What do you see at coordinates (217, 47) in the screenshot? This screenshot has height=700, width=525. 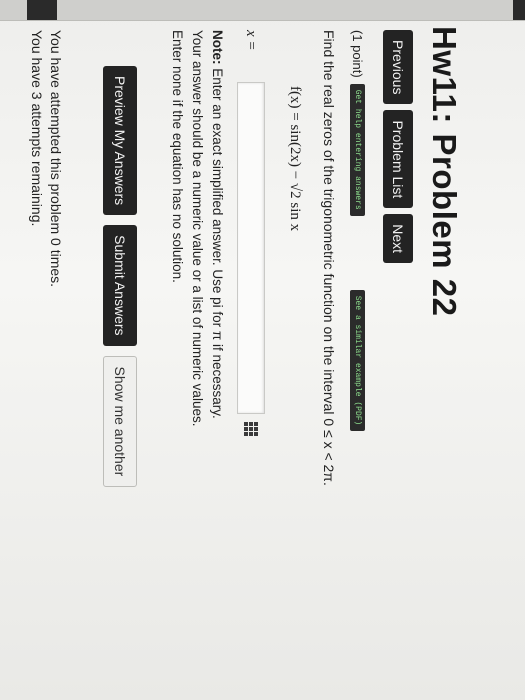 I see `note-label: Note:` at bounding box center [217, 47].